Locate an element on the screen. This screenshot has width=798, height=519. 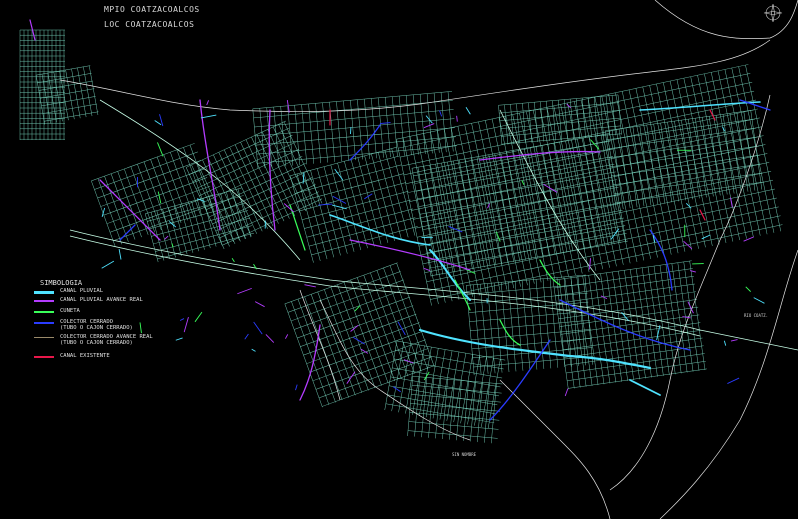
street-block is located at coordinates (684, 160).